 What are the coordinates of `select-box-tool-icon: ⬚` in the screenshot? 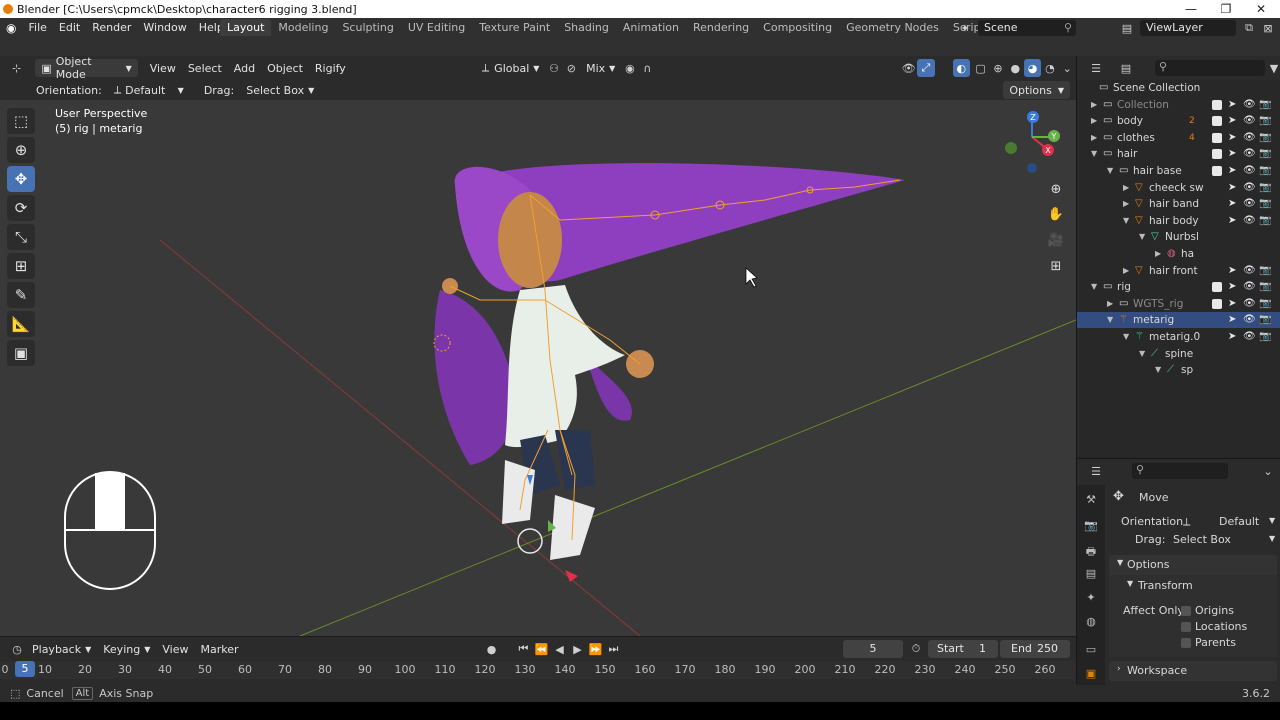 It's located at (21, 121).